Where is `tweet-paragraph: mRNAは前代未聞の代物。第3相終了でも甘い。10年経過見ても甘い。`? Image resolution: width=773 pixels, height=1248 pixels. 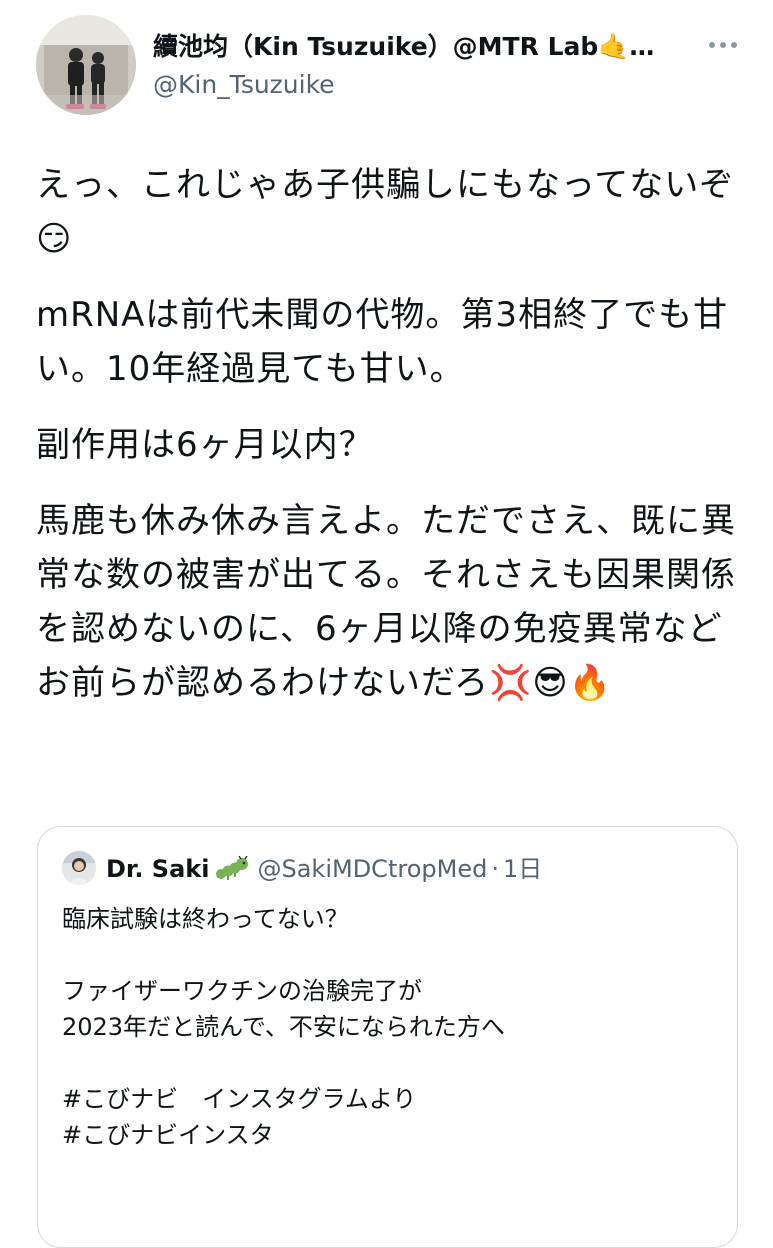 tweet-paragraph: mRNAは前代未聞の代物。第3相終了でも甘い。10年経過見ても甘い。 is located at coordinates (382, 342).